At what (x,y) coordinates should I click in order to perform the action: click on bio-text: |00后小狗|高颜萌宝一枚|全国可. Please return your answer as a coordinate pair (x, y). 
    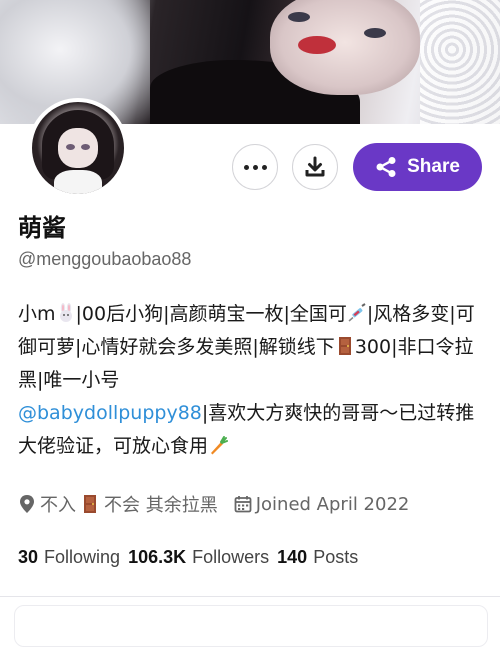
    Looking at the image, I should click on (211, 314).